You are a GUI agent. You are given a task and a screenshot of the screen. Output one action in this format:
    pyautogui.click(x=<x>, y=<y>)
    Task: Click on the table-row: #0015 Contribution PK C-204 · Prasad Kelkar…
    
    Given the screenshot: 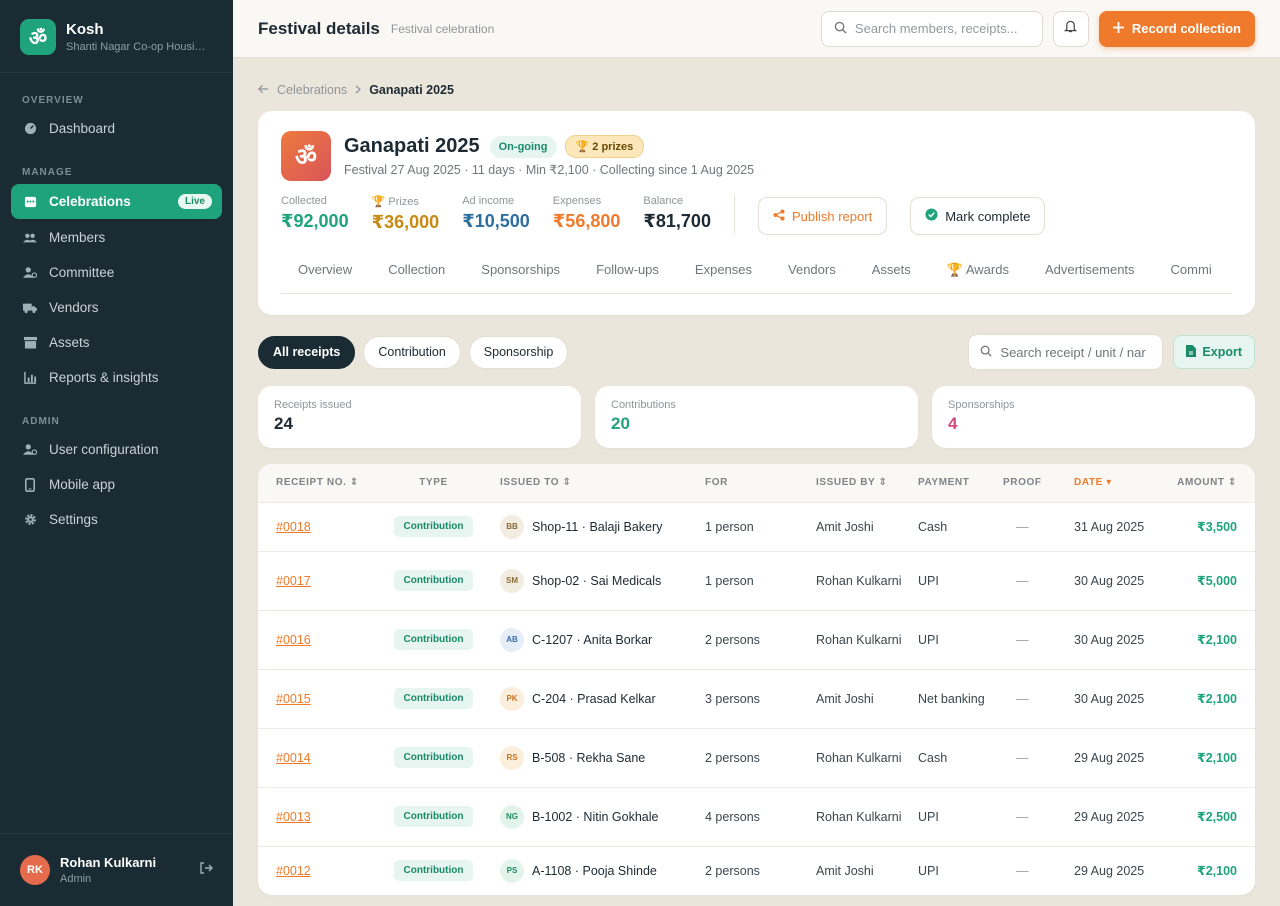 What is the action you would take?
    pyautogui.click(x=756, y=698)
    